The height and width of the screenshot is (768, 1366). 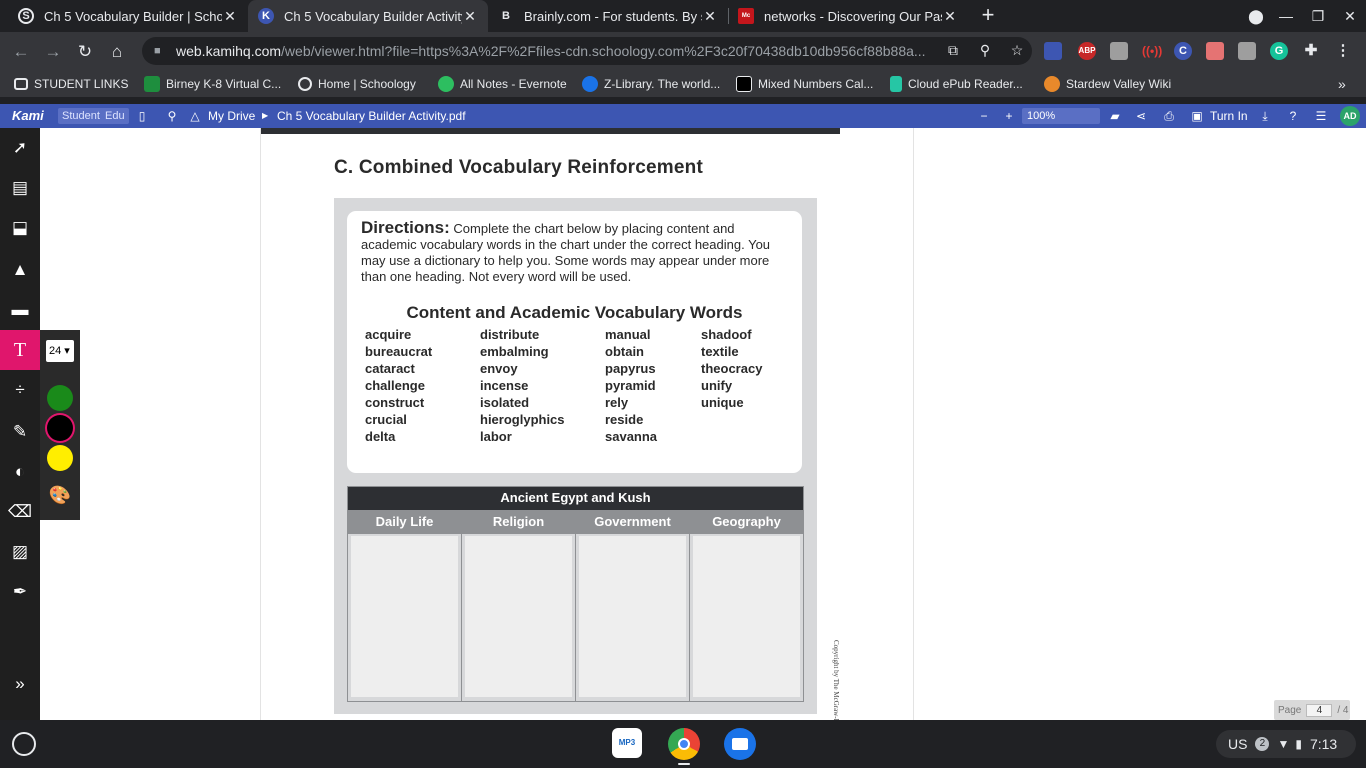 I want to click on zoom-out-icon: −, so click(x=984, y=116).